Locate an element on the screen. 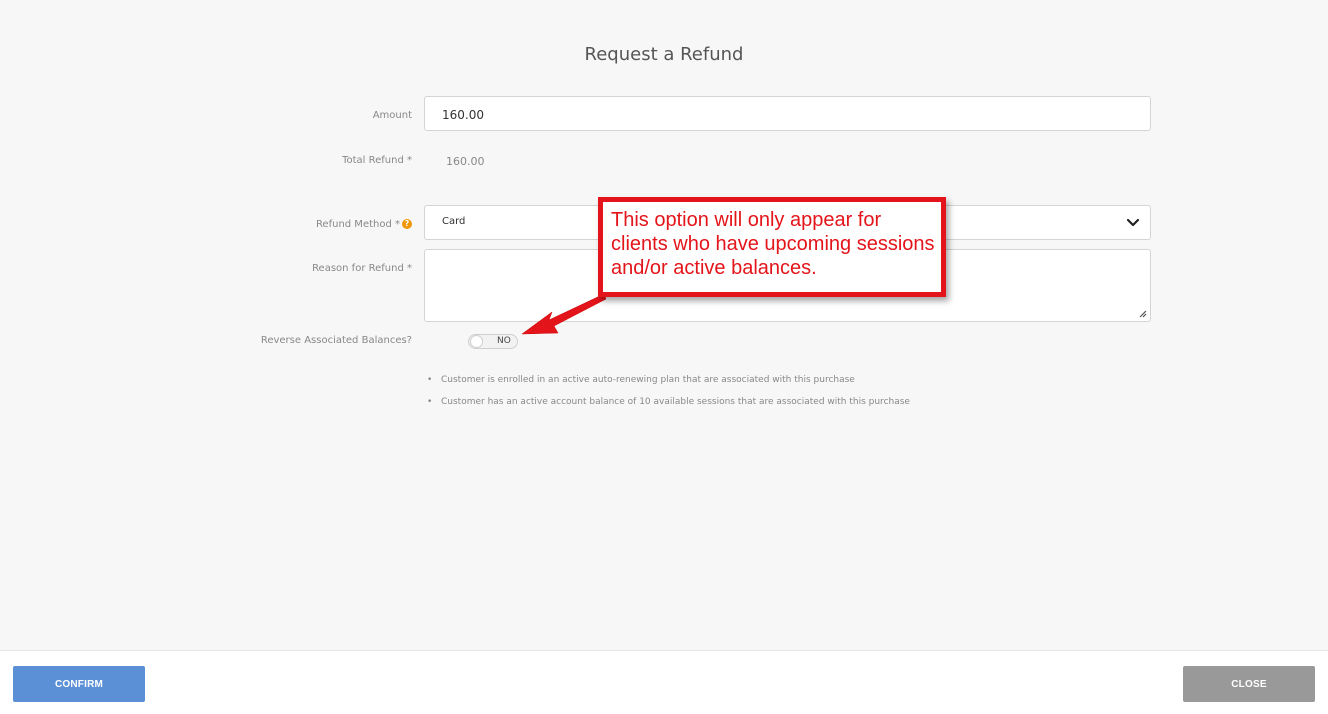  confirm-button: CONFIRM is located at coordinates (79, 684).